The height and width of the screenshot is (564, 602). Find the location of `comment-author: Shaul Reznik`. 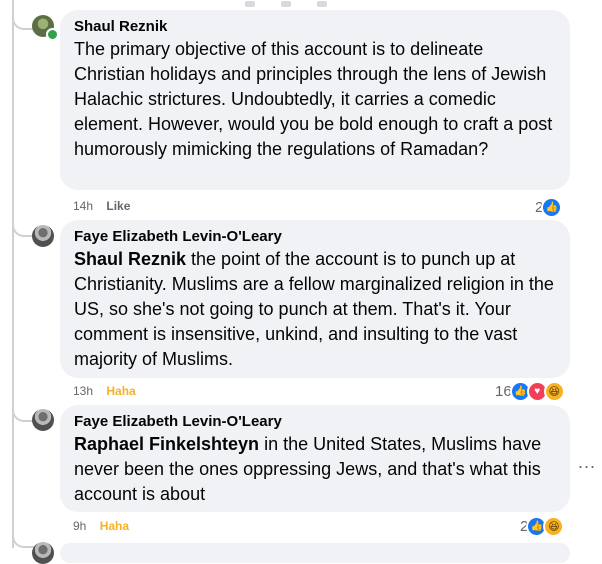

comment-author: Shaul Reznik is located at coordinates (315, 27).